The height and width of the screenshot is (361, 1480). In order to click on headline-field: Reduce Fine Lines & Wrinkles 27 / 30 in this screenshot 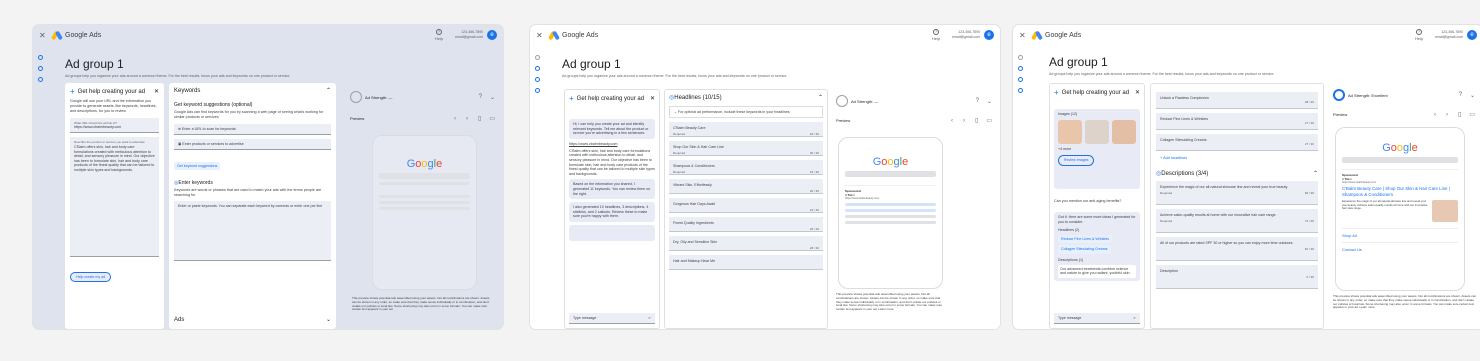, I will do `click(1237, 121)`.